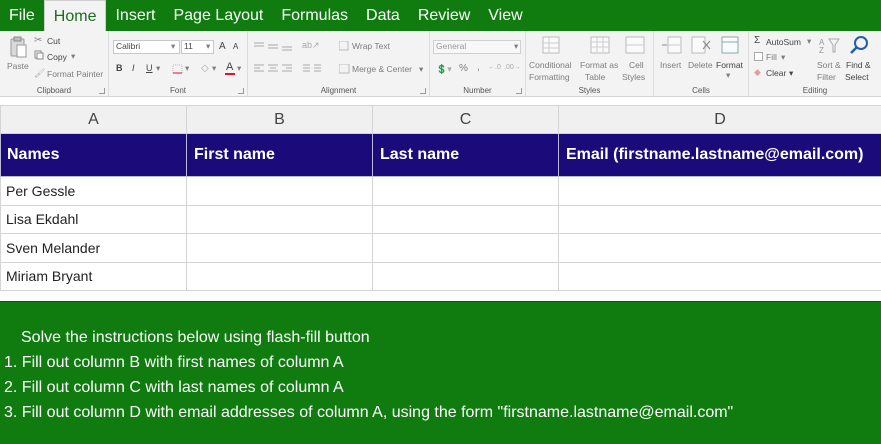 Image resolution: width=881 pixels, height=444 pixels. Describe the element at coordinates (102, 91) in the screenshot. I see `clipboard-launcher-icon` at that location.